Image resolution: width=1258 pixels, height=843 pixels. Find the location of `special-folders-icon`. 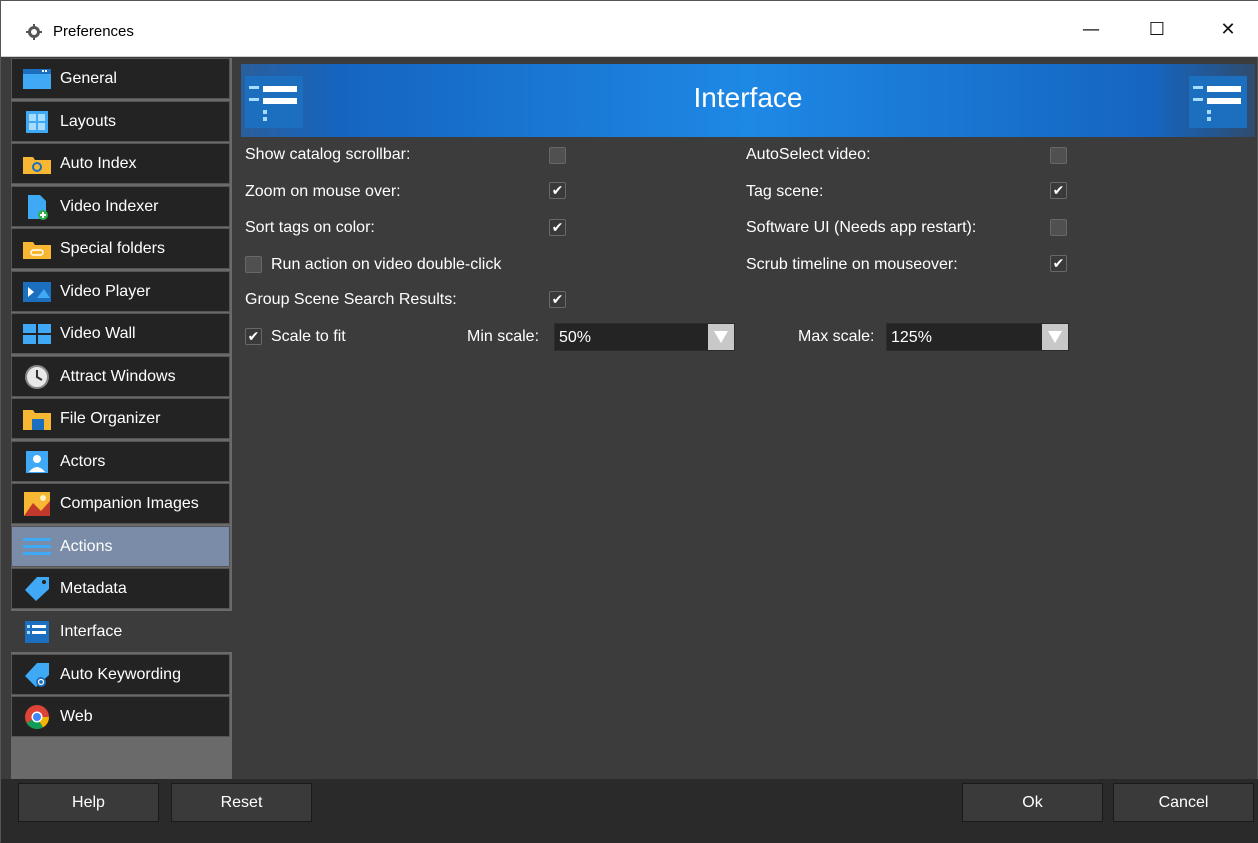

special-folders-icon is located at coordinates (37, 249).